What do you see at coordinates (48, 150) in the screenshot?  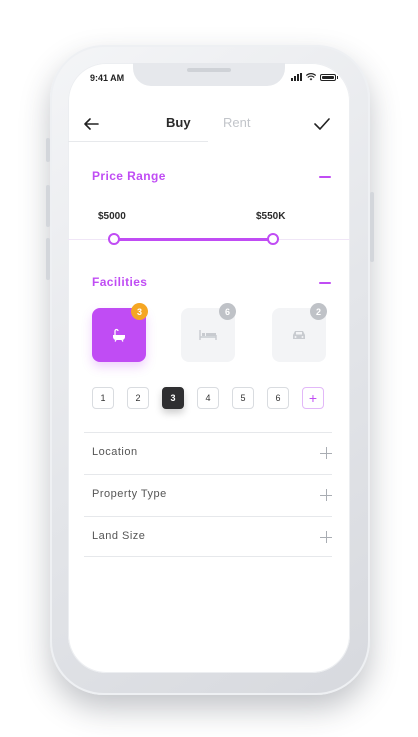 I see `mute-switch` at bounding box center [48, 150].